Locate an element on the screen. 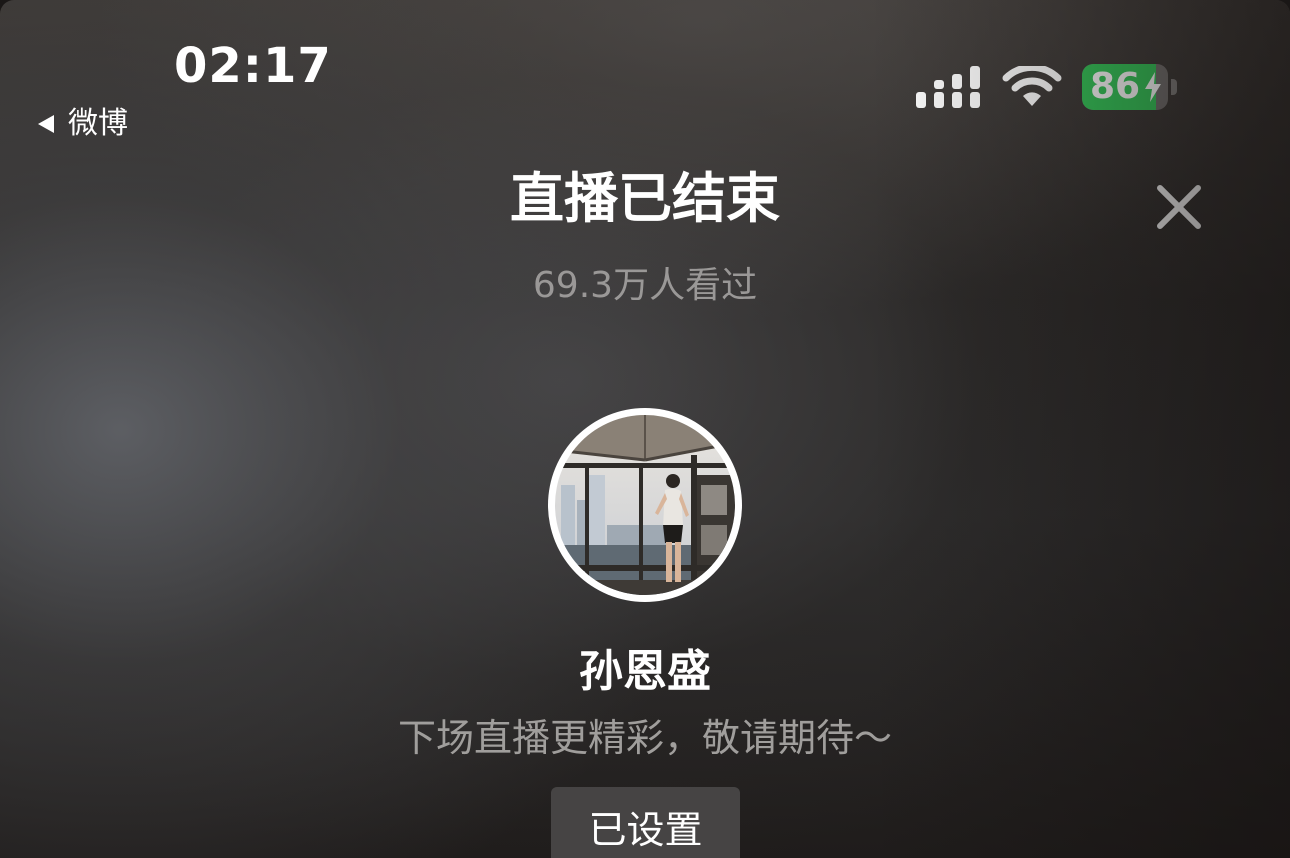 The height and width of the screenshot is (858, 1290). battery-charging-icon: 86 is located at coordinates (1130, 87).